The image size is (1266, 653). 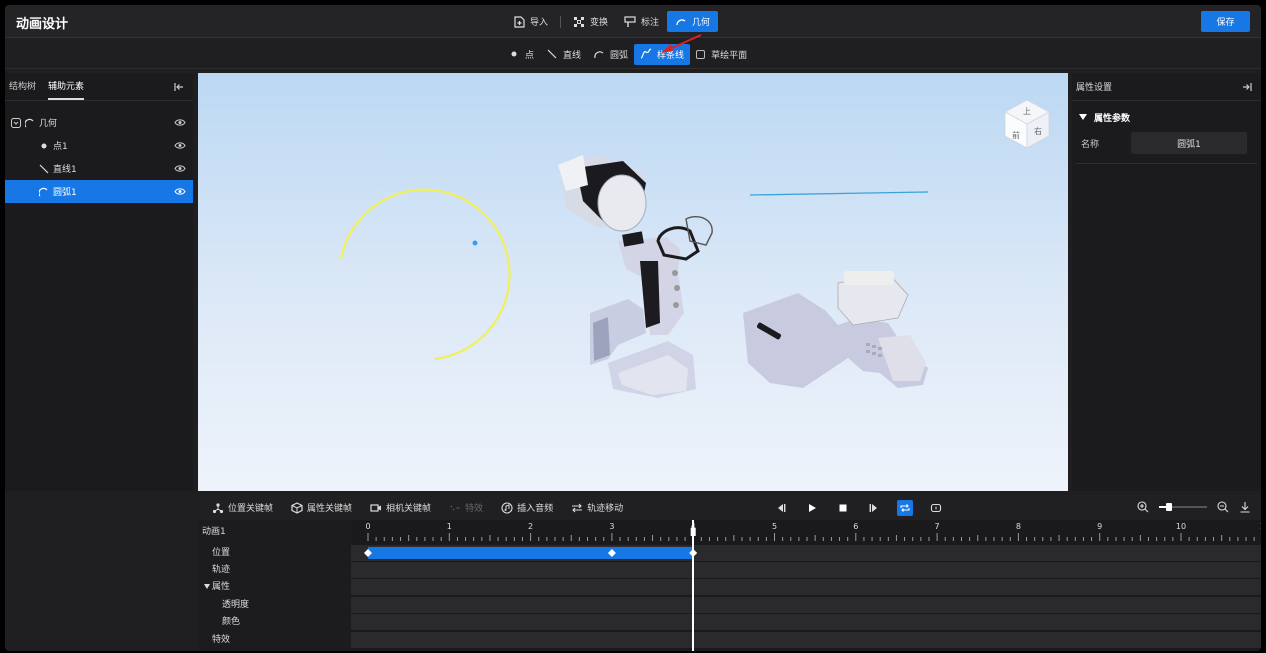 What do you see at coordinates (1143, 507) in the screenshot?
I see `zoom-in-icon` at bounding box center [1143, 507].